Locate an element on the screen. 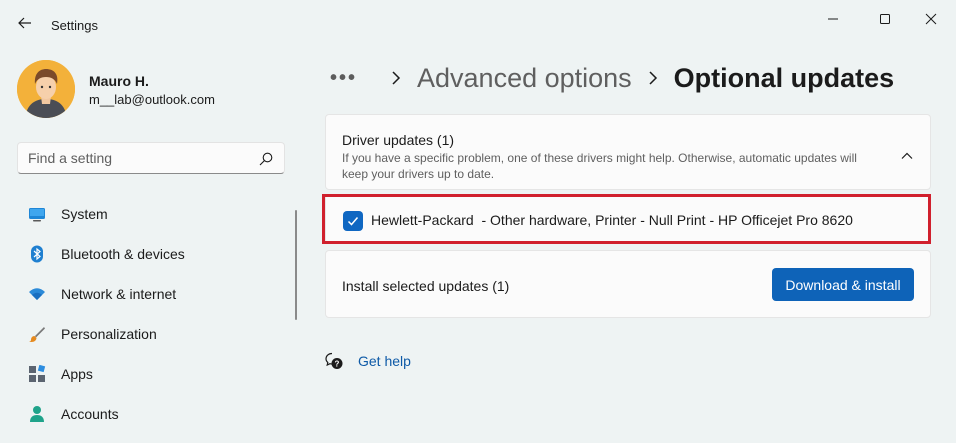  sidebar-item-label: Bluetooth & devices is located at coordinates (123, 254).